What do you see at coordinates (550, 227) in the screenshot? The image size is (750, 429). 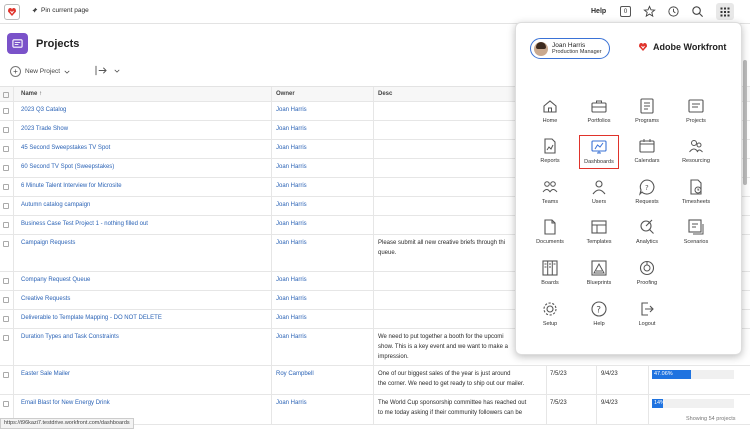 I see `document-icon` at bounding box center [550, 227].